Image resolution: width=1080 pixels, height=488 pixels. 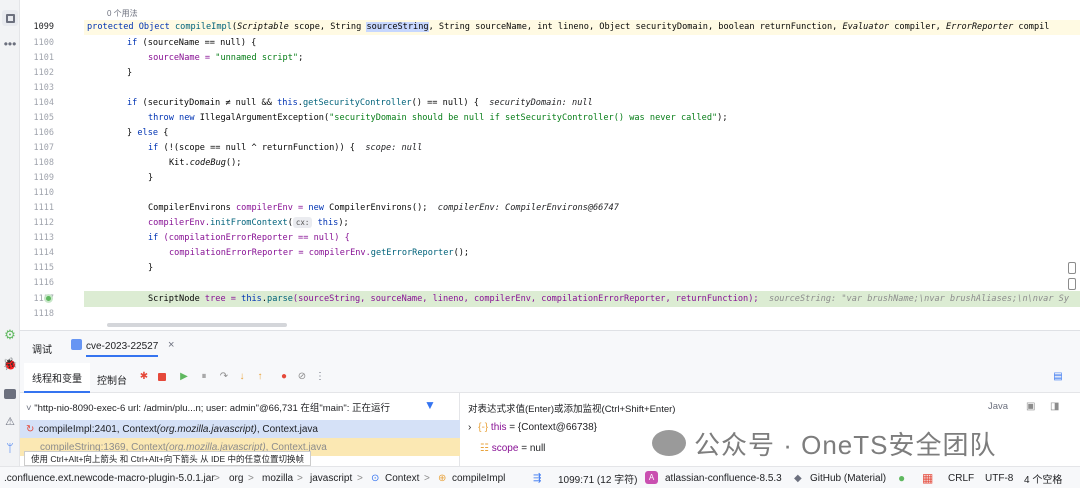 What do you see at coordinates (10, 364) in the screenshot?
I see `debug-icon: 🐞` at bounding box center [10, 364].